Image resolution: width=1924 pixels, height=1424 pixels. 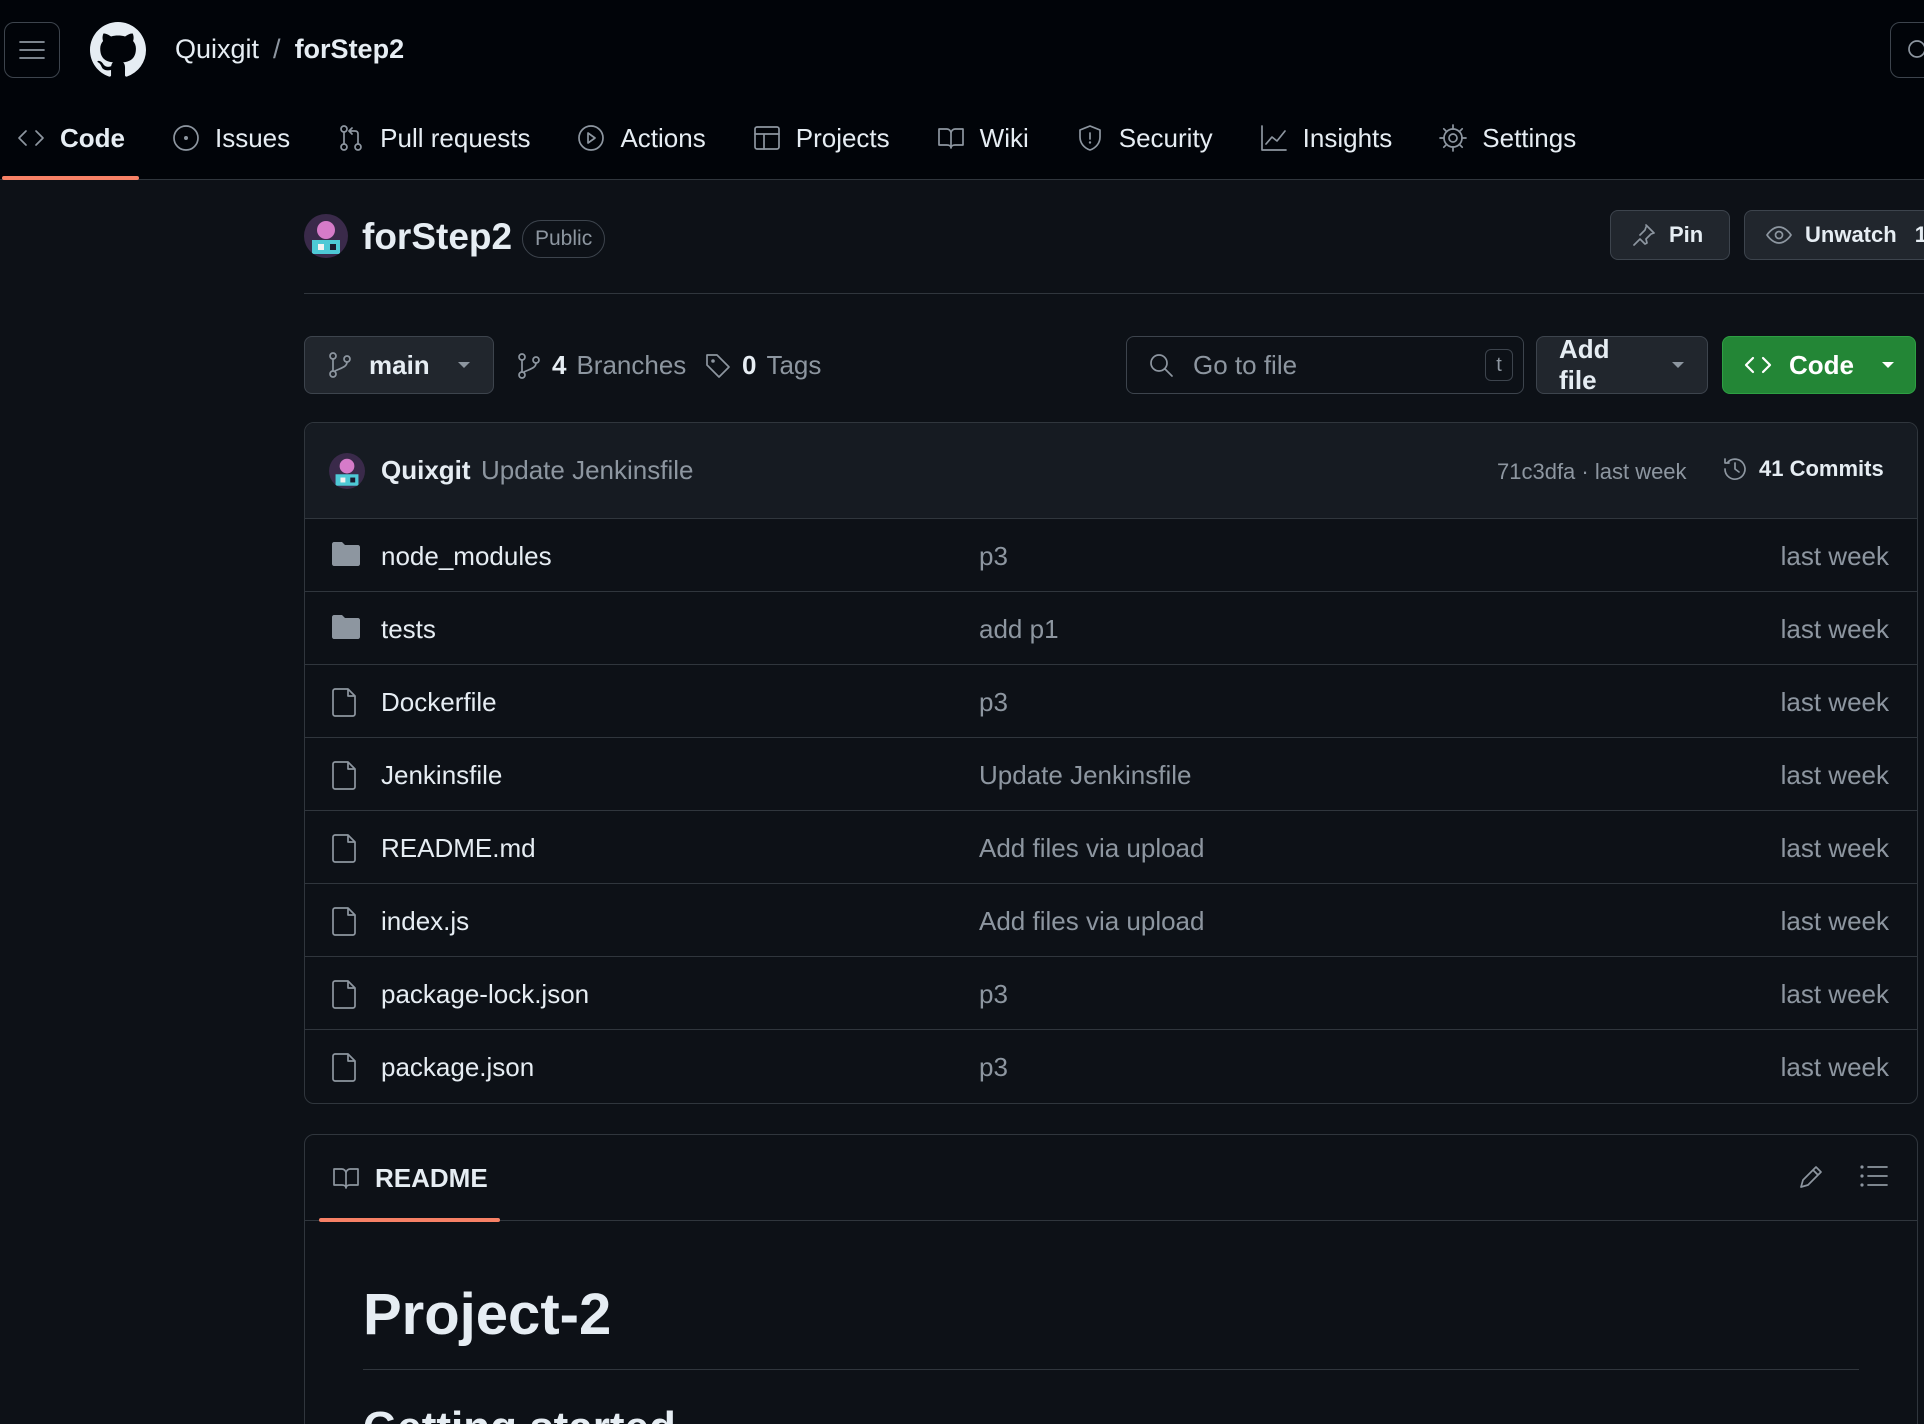 What do you see at coordinates (951, 138) in the screenshot?
I see `book-icon` at bounding box center [951, 138].